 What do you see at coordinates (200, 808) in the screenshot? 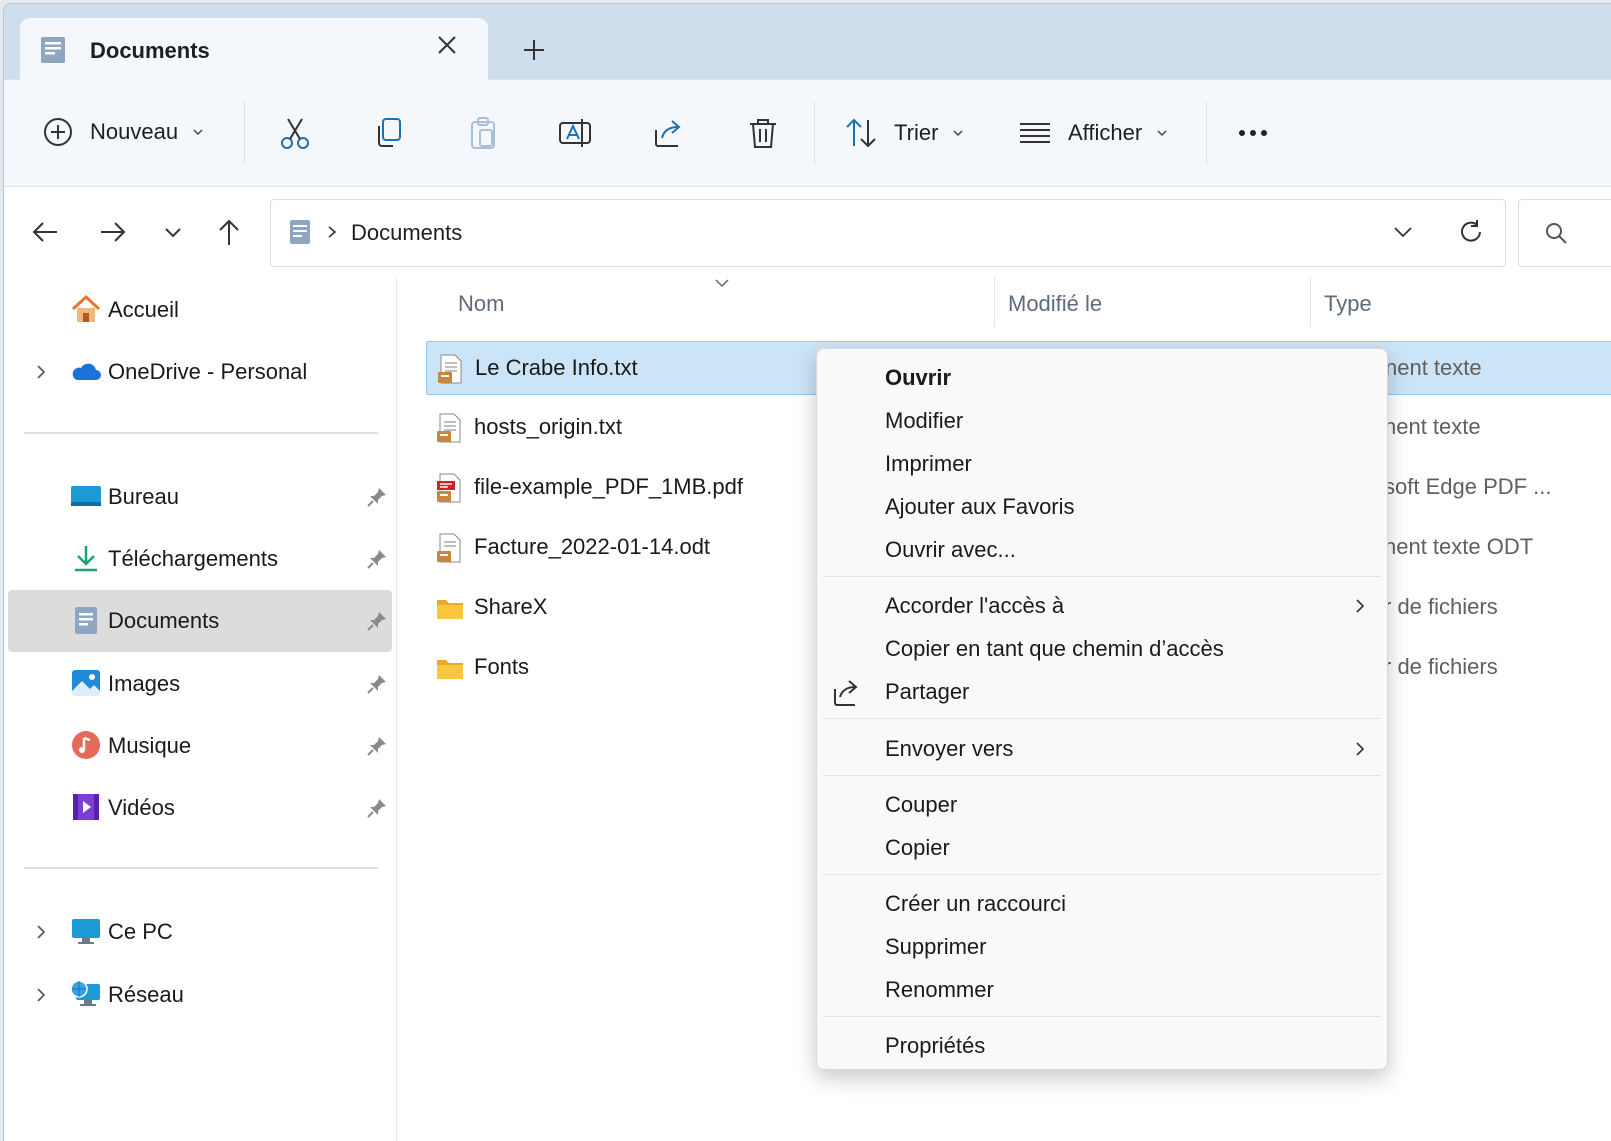
I see `sidebar-item-videos: Vidéos` at bounding box center [200, 808].